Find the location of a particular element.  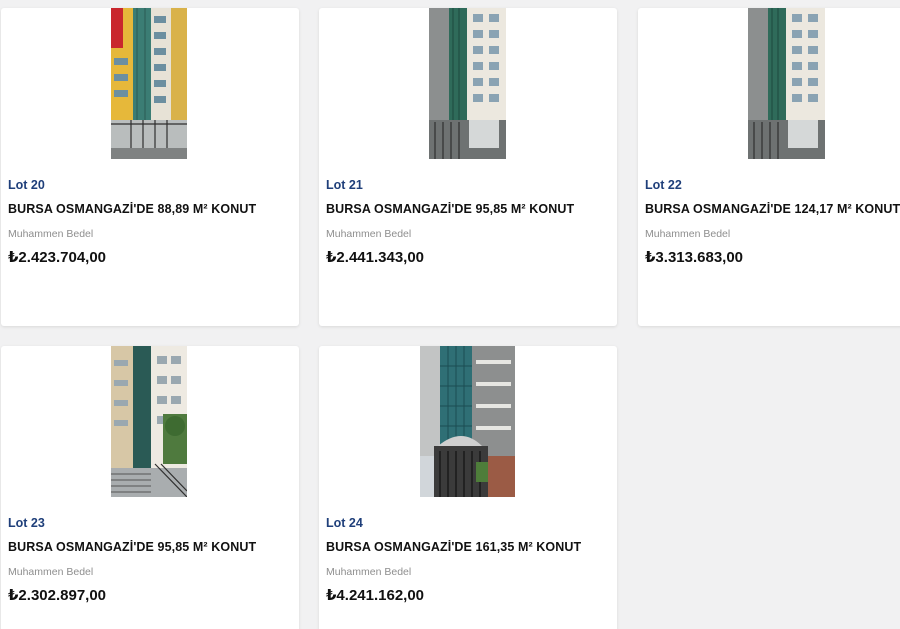

lot-number: Lot 23 is located at coordinates (26, 523).